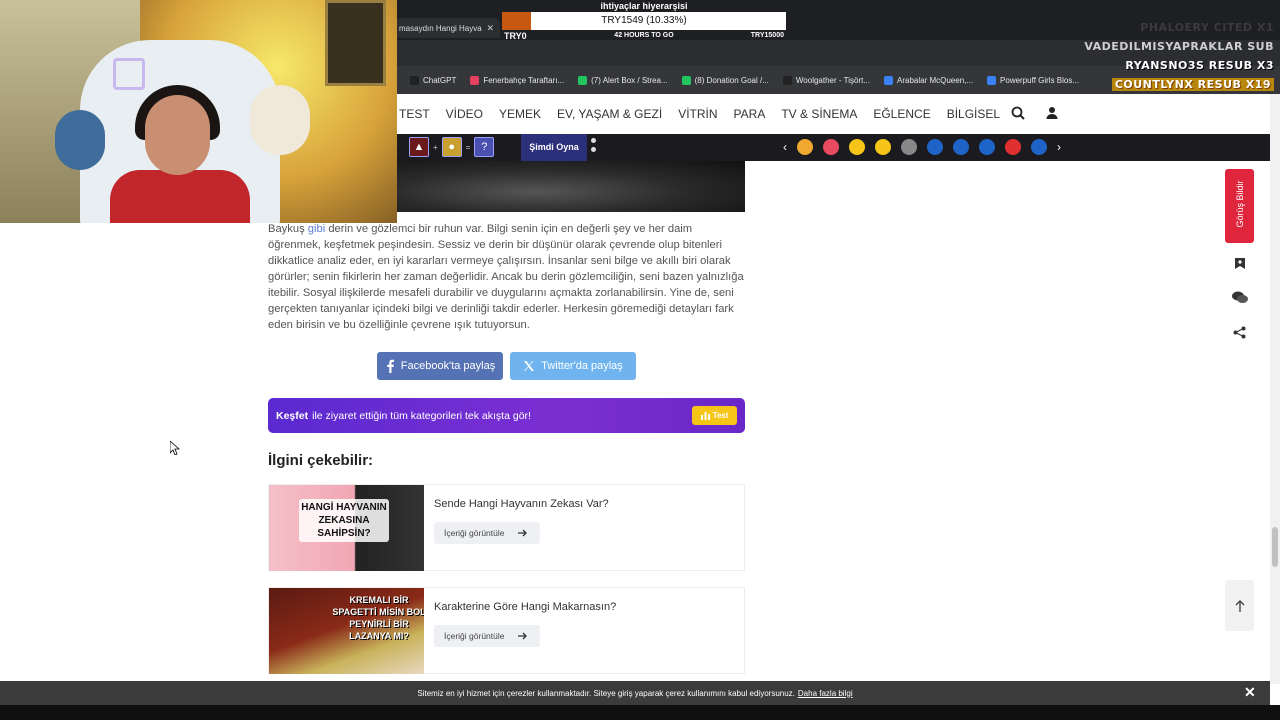 The width and height of the screenshot is (1280, 720). I want to click on equals-sign: =, so click(468, 147).